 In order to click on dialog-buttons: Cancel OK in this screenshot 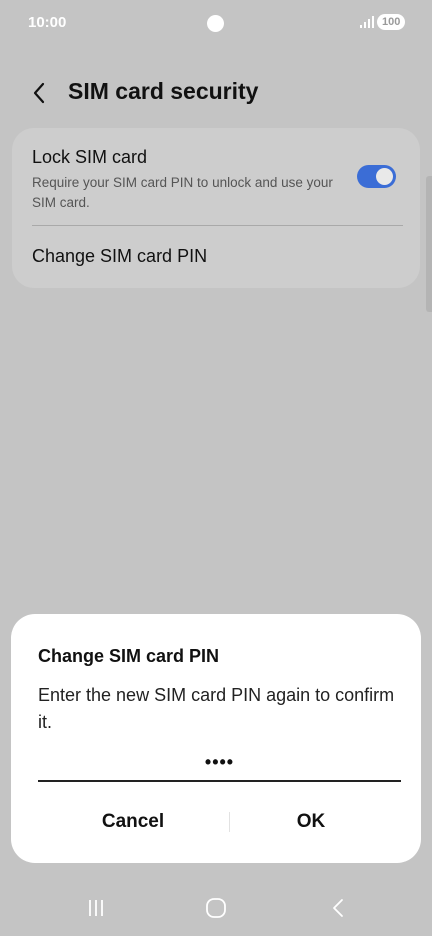, I will do `click(216, 822)`.